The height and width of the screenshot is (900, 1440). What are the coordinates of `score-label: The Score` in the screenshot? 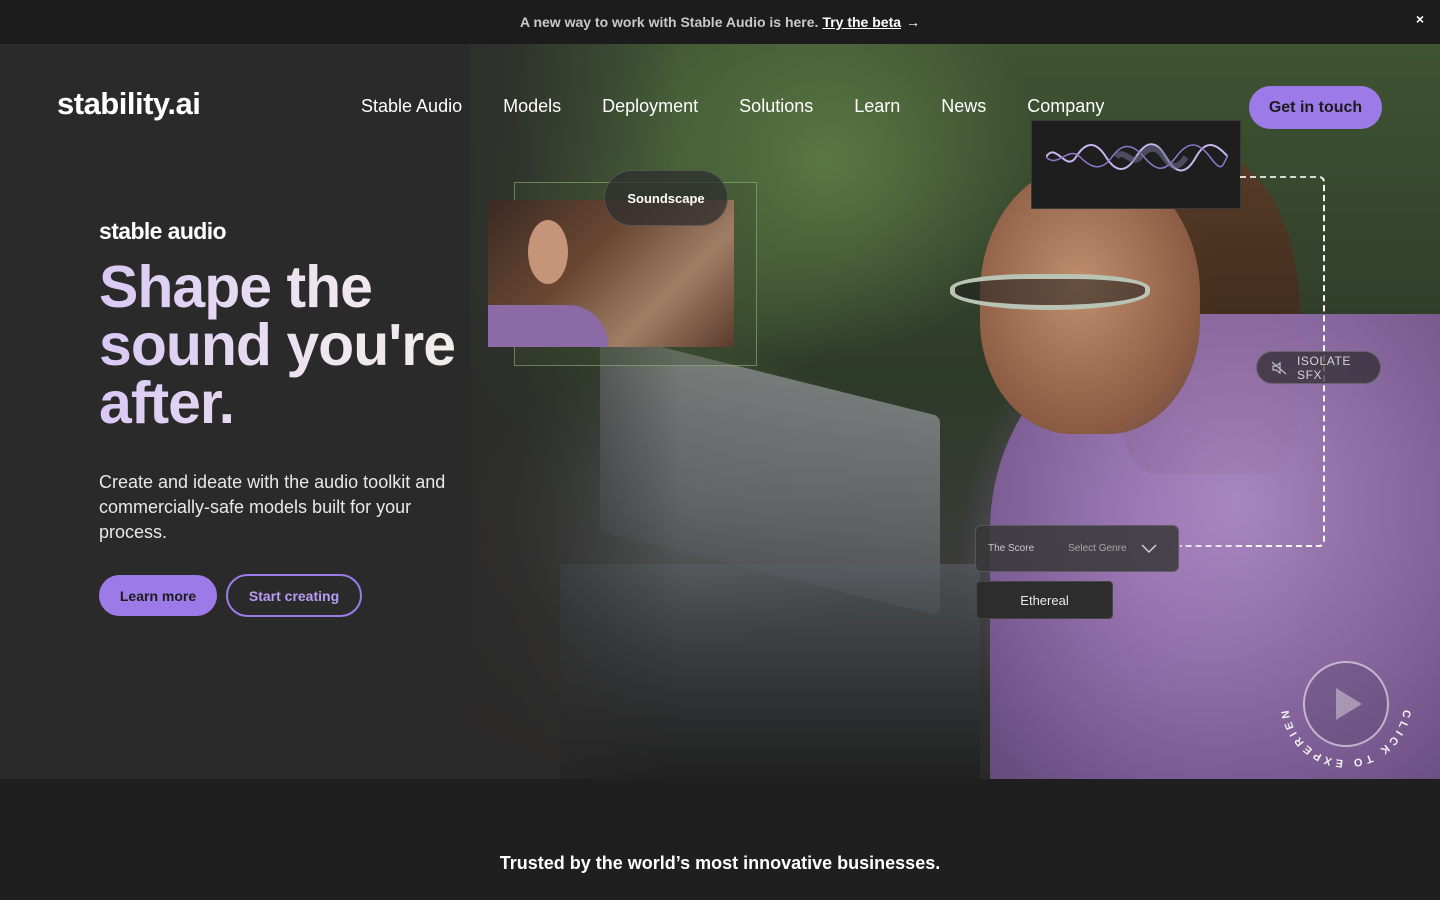 It's located at (1011, 548).